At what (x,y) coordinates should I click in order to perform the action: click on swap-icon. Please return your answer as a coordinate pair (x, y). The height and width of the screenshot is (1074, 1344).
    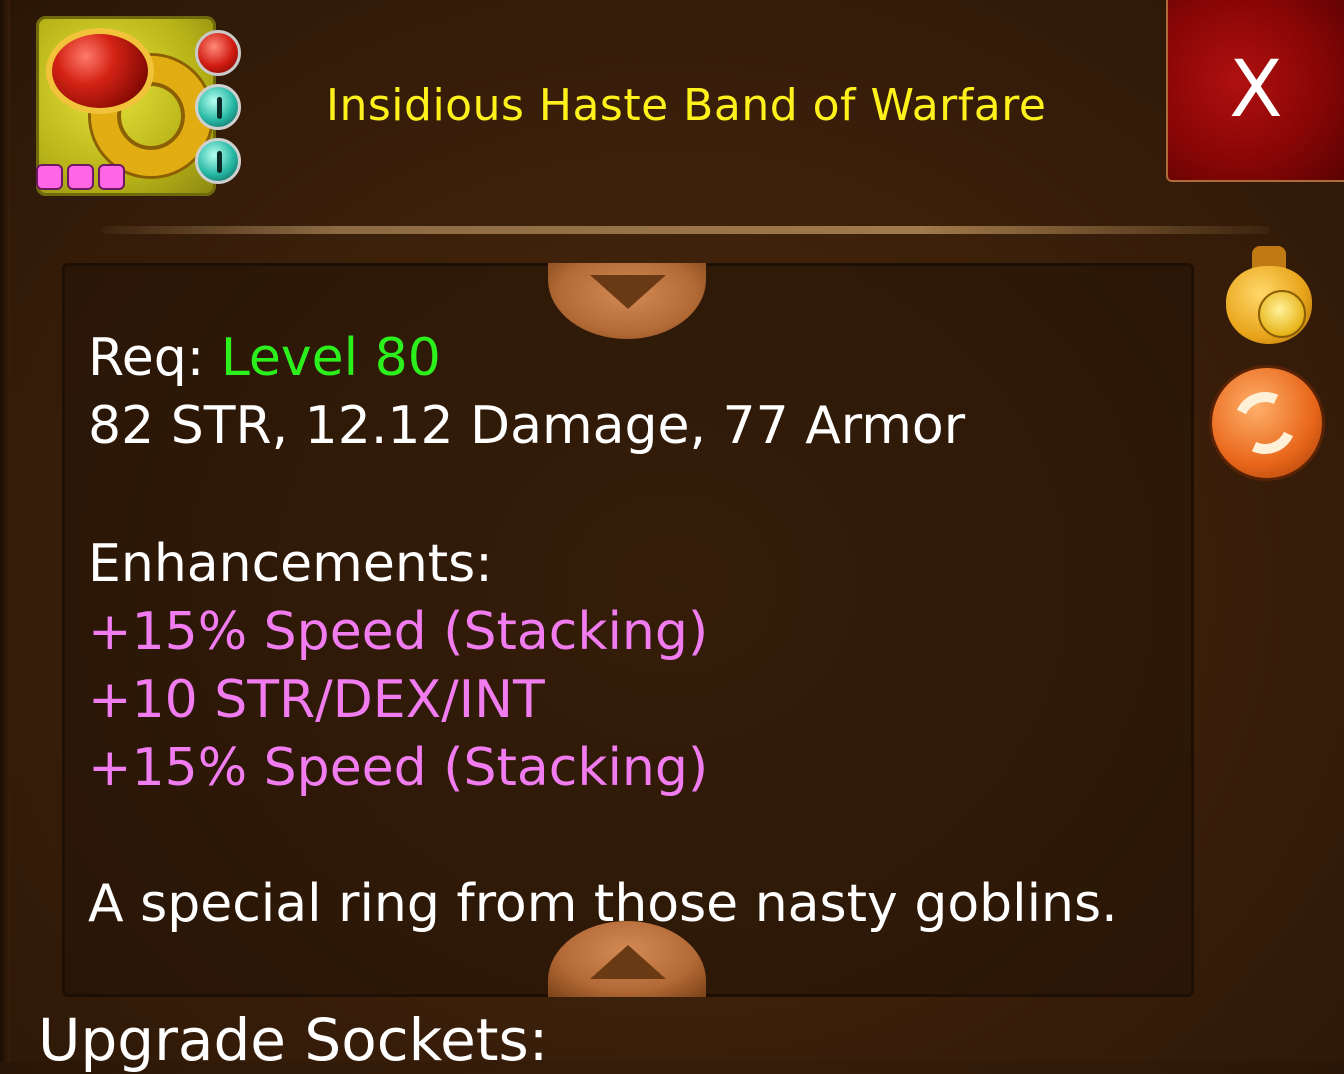
    Looking at the image, I should click on (1267, 423).